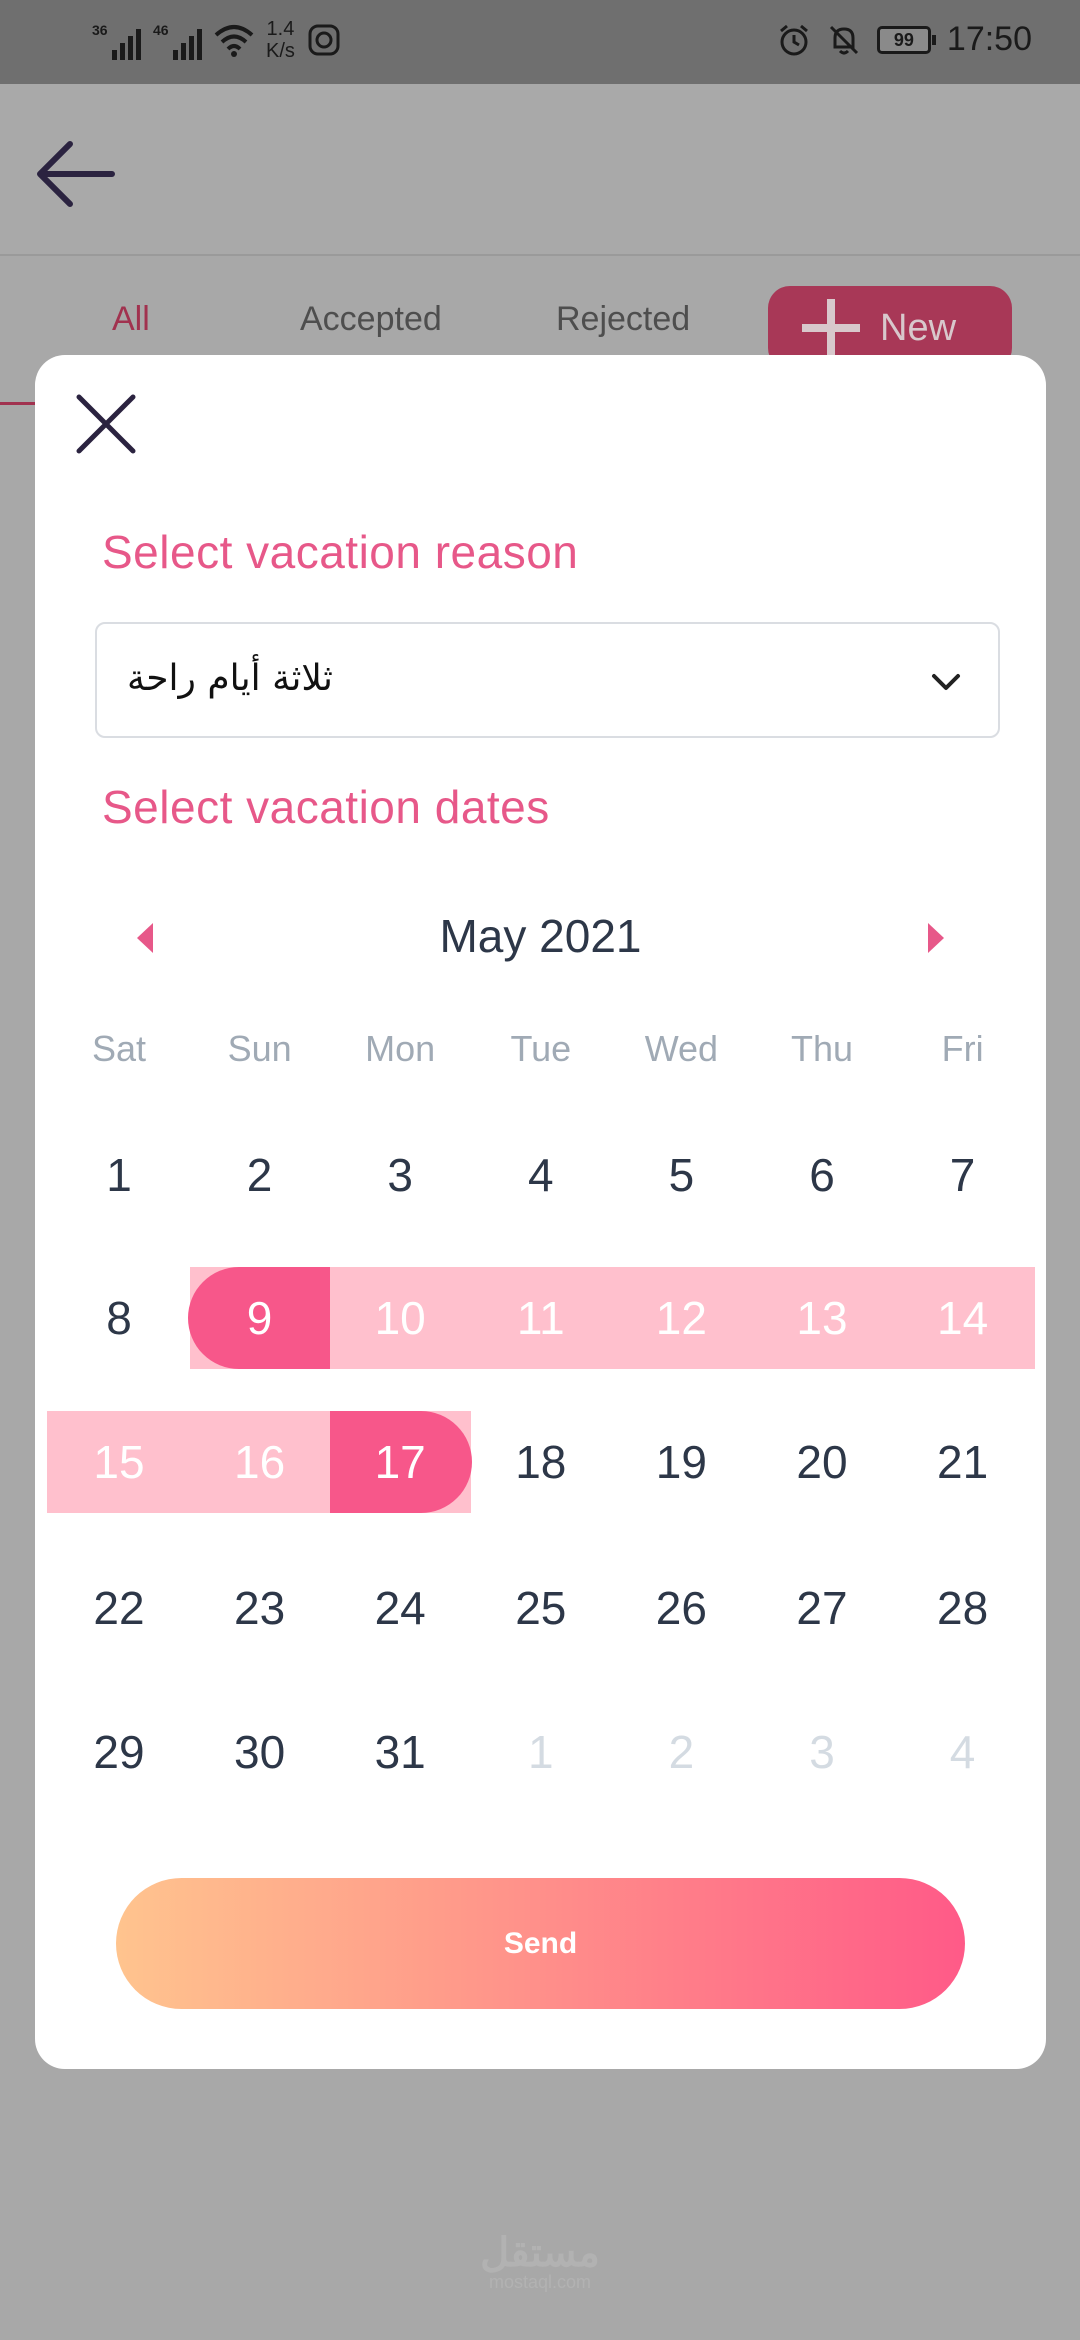 This screenshot has width=1080, height=2340. I want to click on calendar-day: 31, so click(400, 1752).